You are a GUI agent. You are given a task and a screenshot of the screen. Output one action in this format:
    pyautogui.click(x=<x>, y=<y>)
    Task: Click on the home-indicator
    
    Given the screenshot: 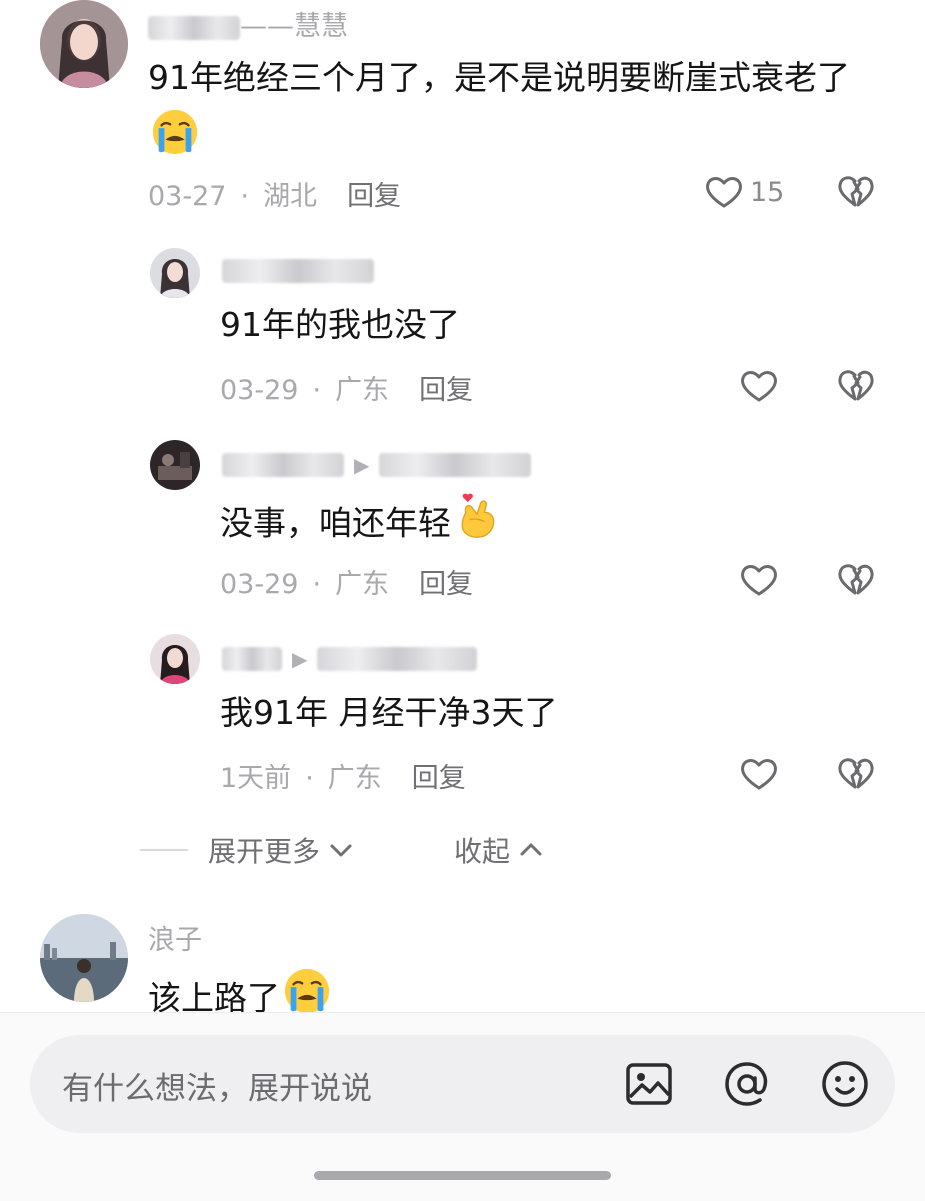 What is the action you would take?
    pyautogui.click(x=462, y=1175)
    